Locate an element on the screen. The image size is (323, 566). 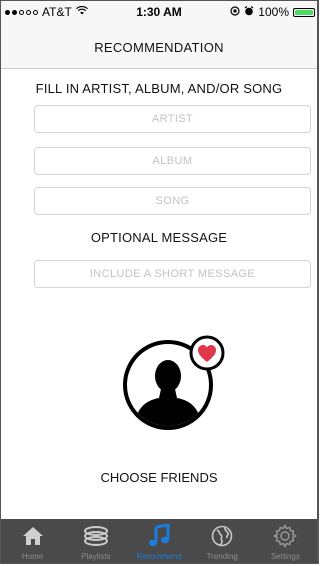
choose-friends-avatar-button is located at coordinates (177, 383).